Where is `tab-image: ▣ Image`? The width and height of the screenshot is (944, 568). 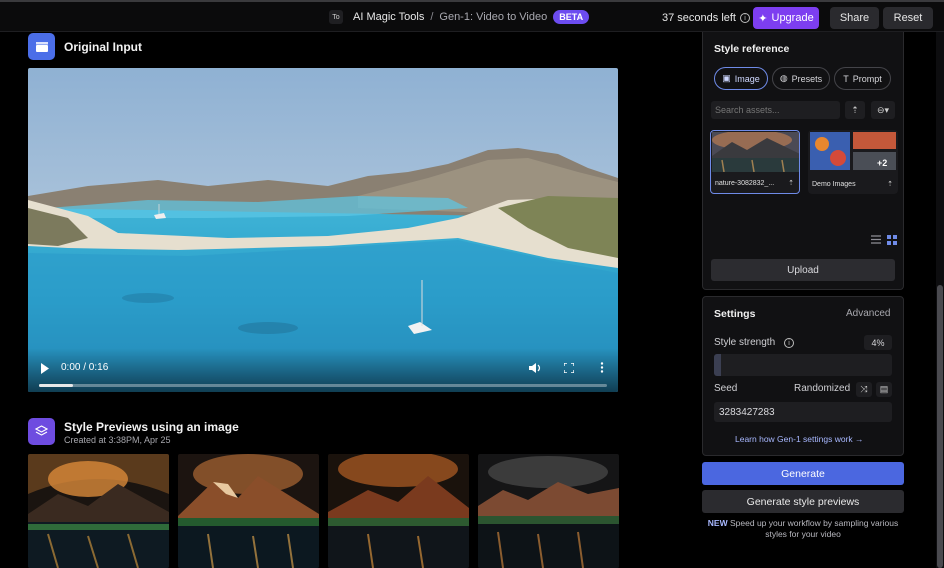 tab-image: ▣ Image is located at coordinates (741, 78).